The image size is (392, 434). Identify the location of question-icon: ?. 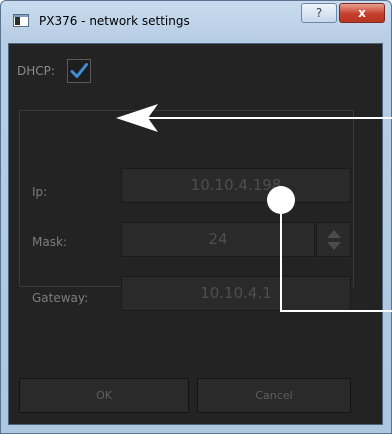
(319, 13).